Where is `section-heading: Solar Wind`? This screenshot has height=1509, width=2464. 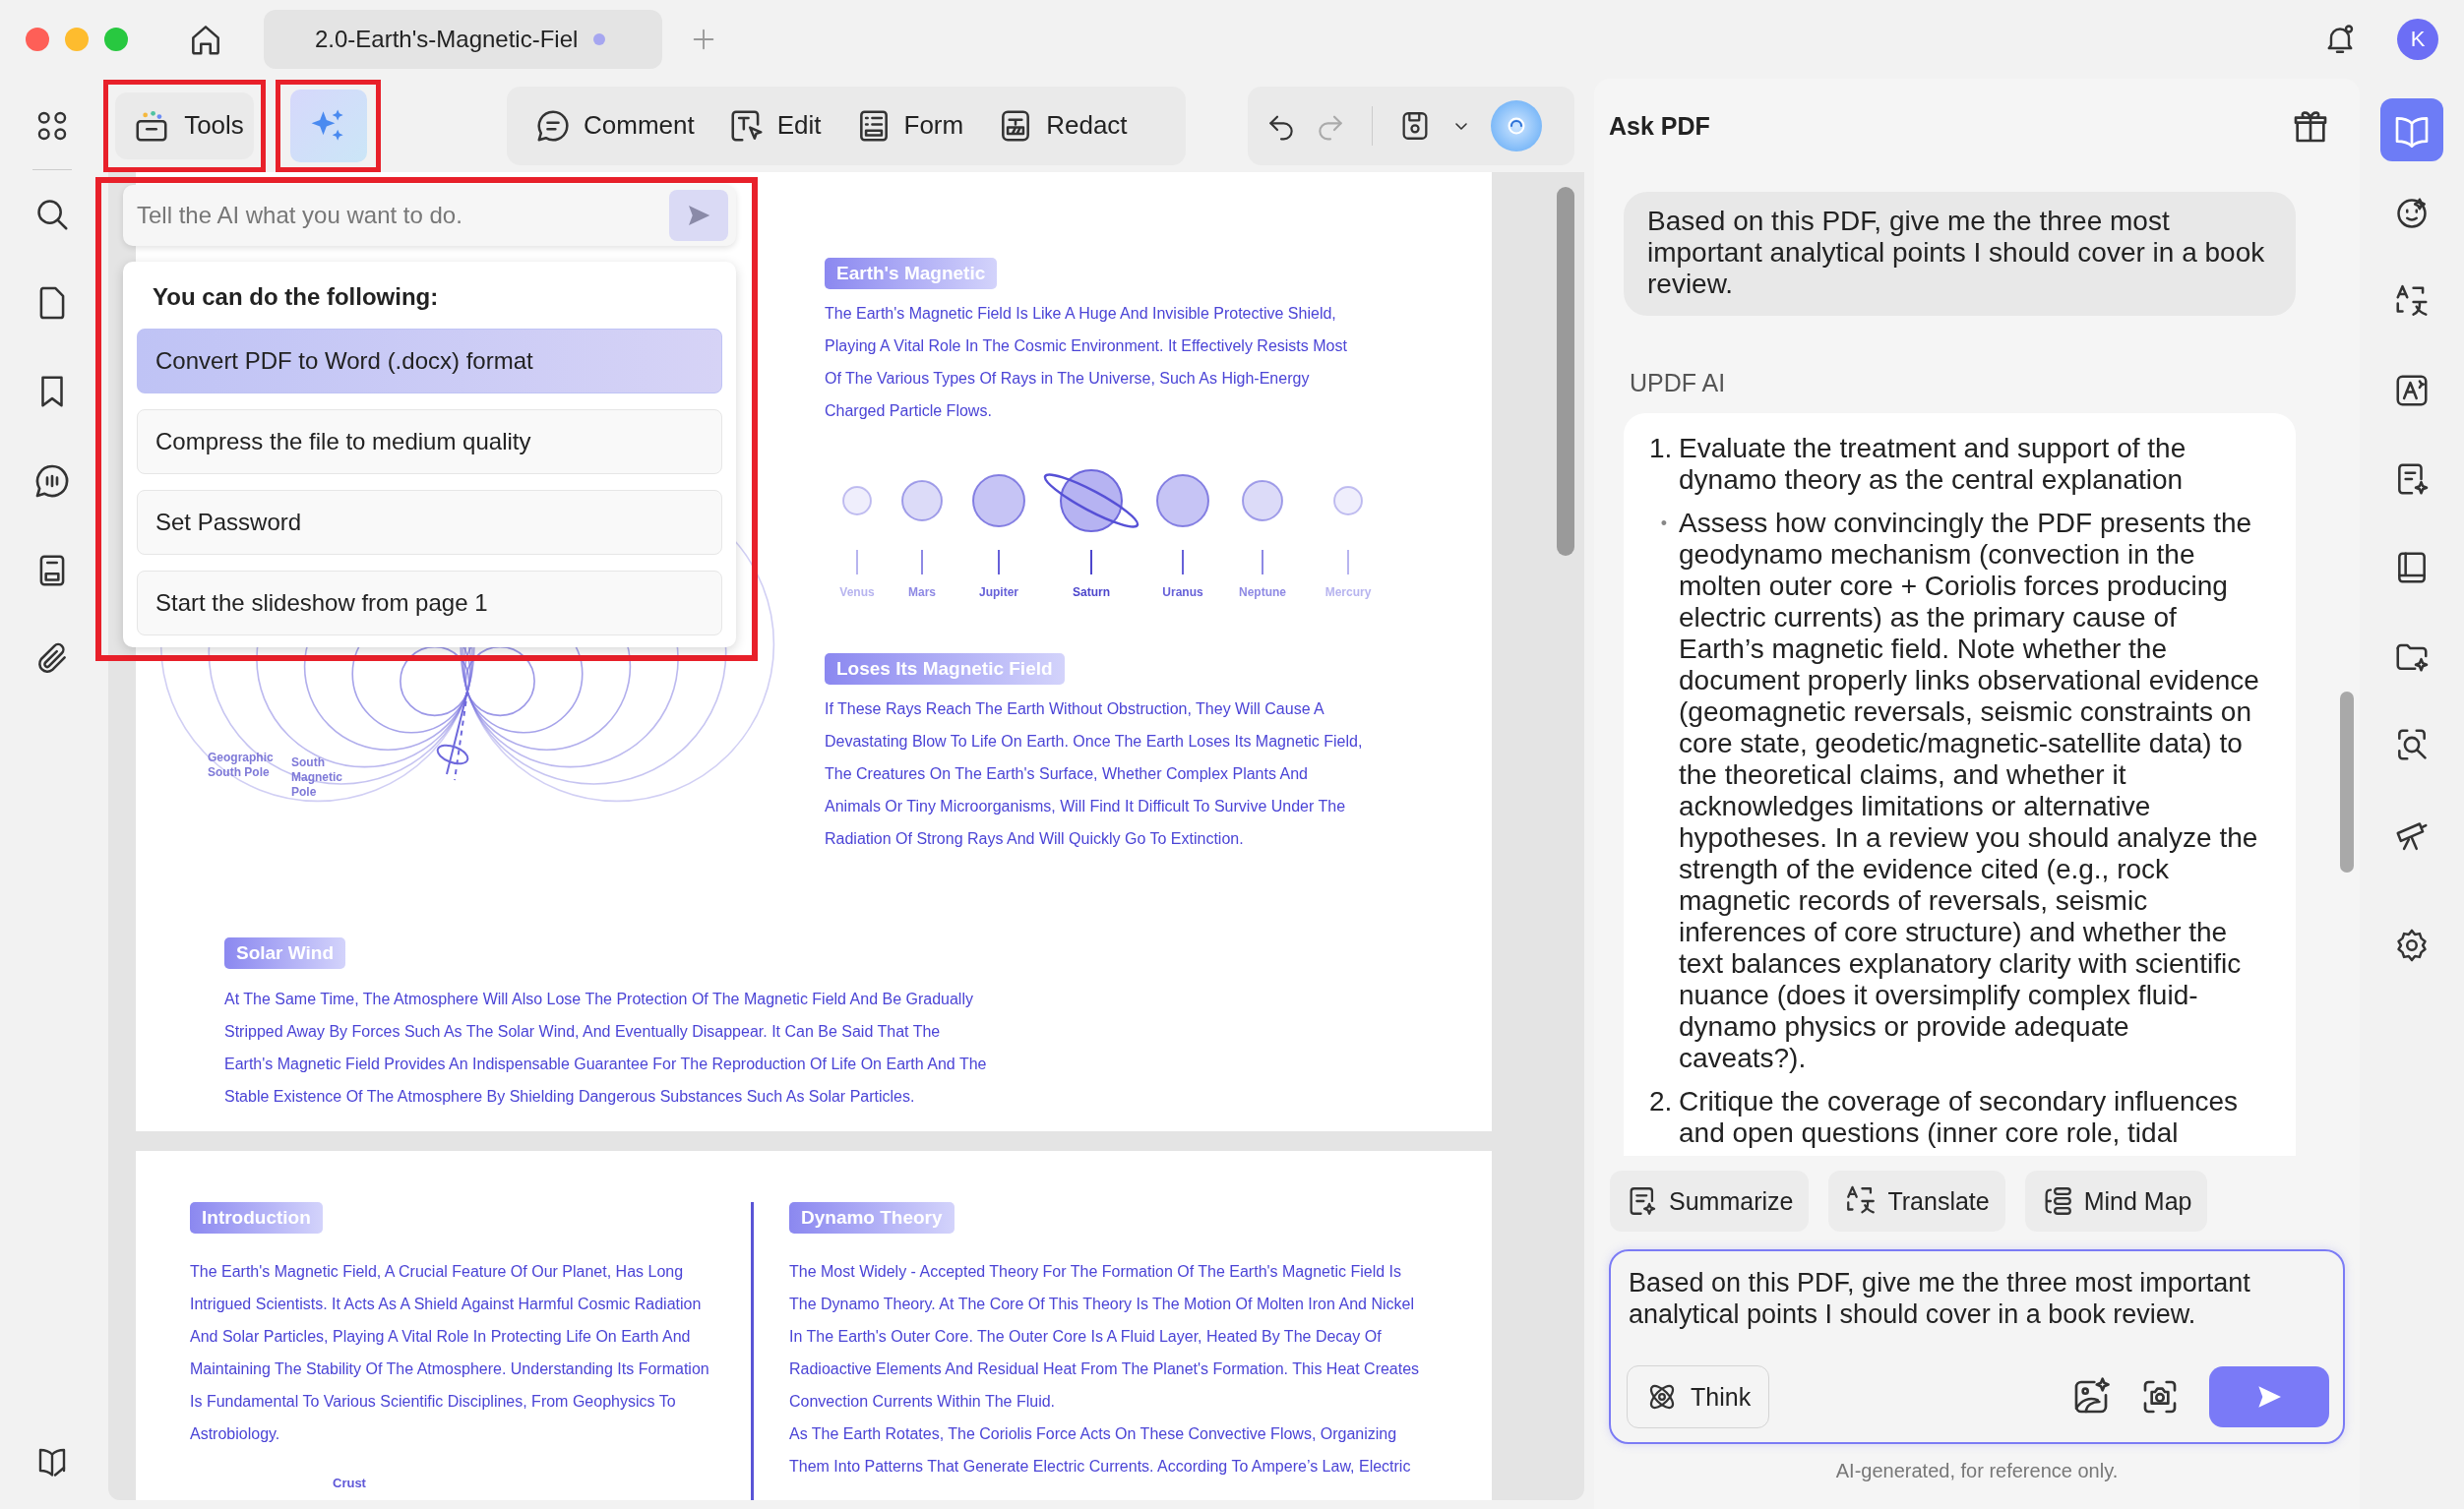
section-heading: Solar Wind is located at coordinates (285, 953).